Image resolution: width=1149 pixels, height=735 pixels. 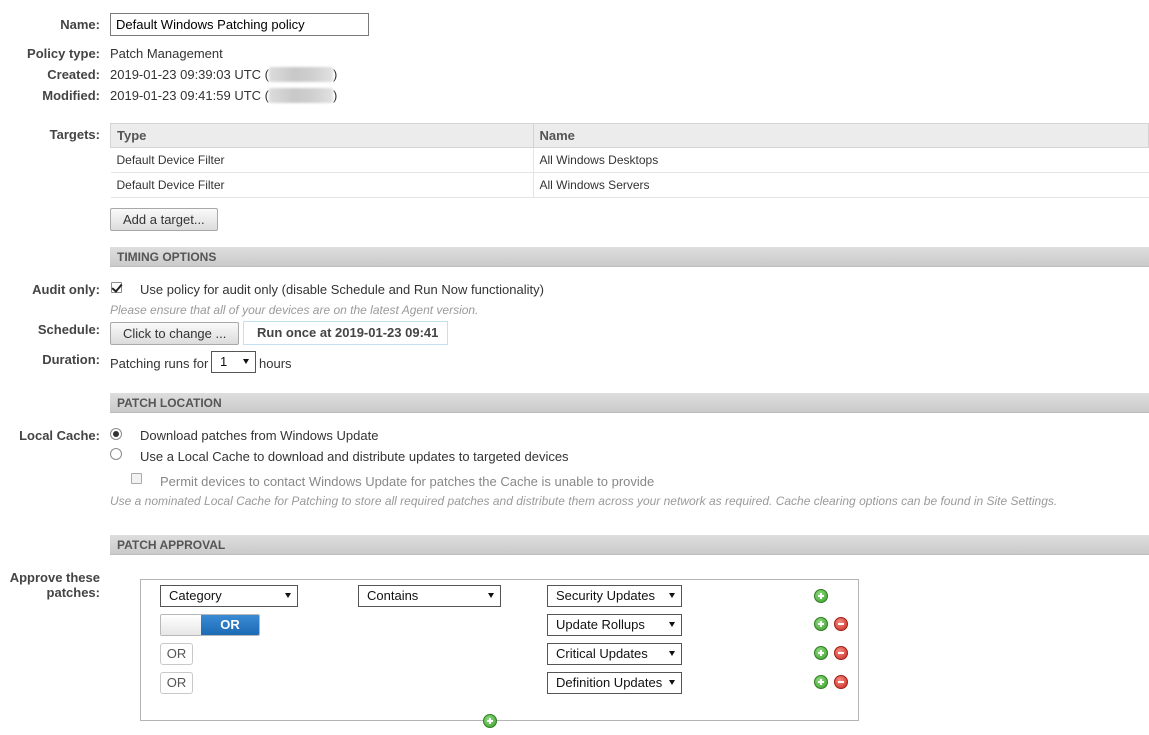 I want to click on windows-update-option: Download patches from Windows Update, so click(x=259, y=435).